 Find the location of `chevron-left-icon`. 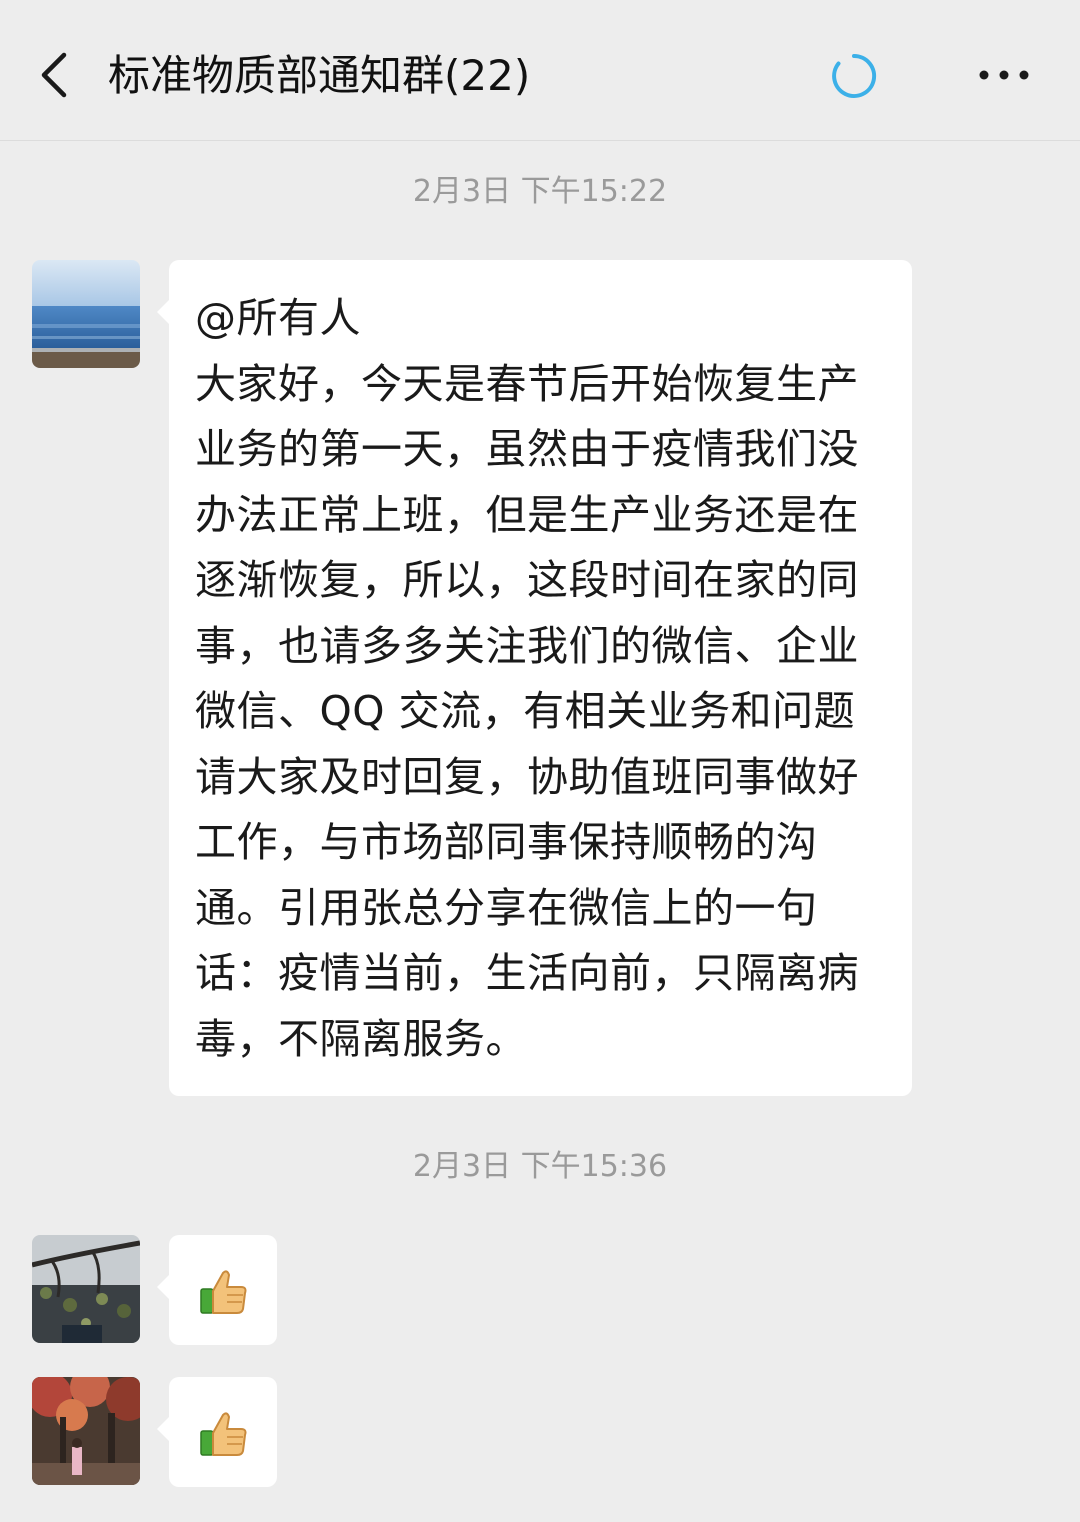

chevron-left-icon is located at coordinates (54, 75).